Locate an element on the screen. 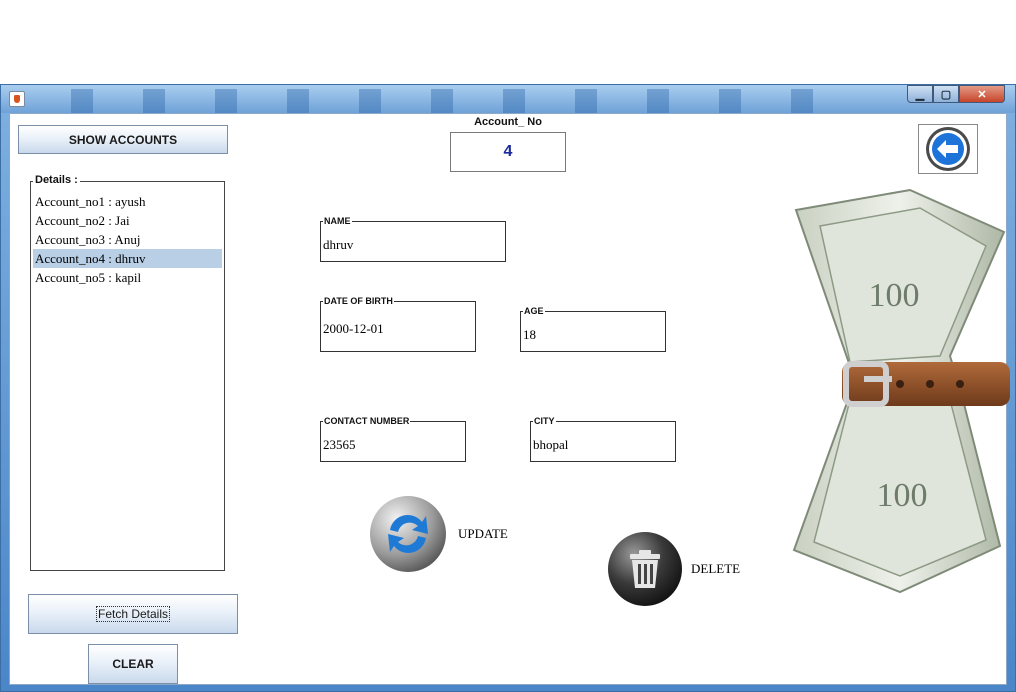 This screenshot has width=1016, height=692. name-field: NAME dhruv is located at coordinates (413, 238).